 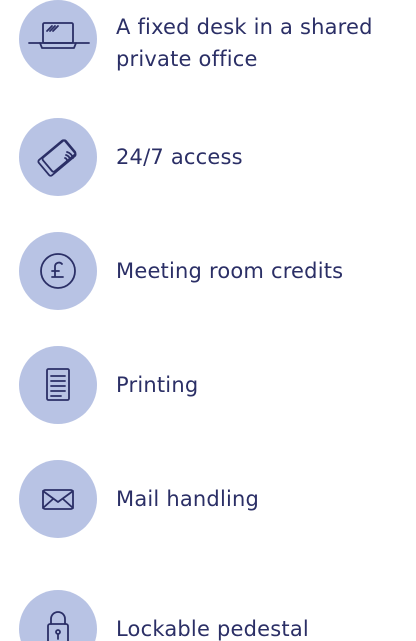 I want to click on feature-item-meeting-credits: Meeting room credits, so click(x=208, y=277).